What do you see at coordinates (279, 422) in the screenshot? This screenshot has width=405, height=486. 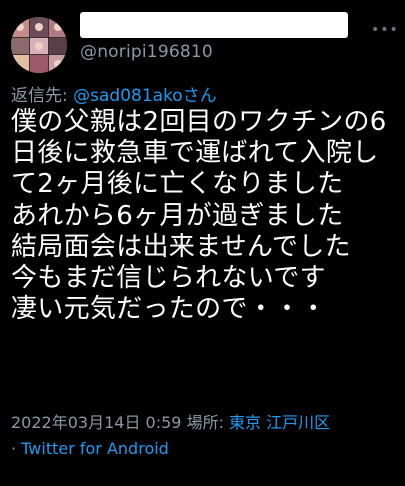 I see `location-link: 東京 江戸川区` at bounding box center [279, 422].